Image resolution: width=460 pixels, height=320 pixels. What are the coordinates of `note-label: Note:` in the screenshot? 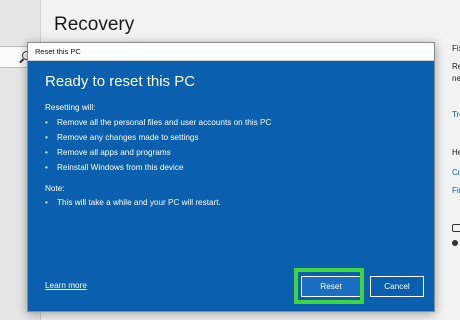 It's located at (55, 188).